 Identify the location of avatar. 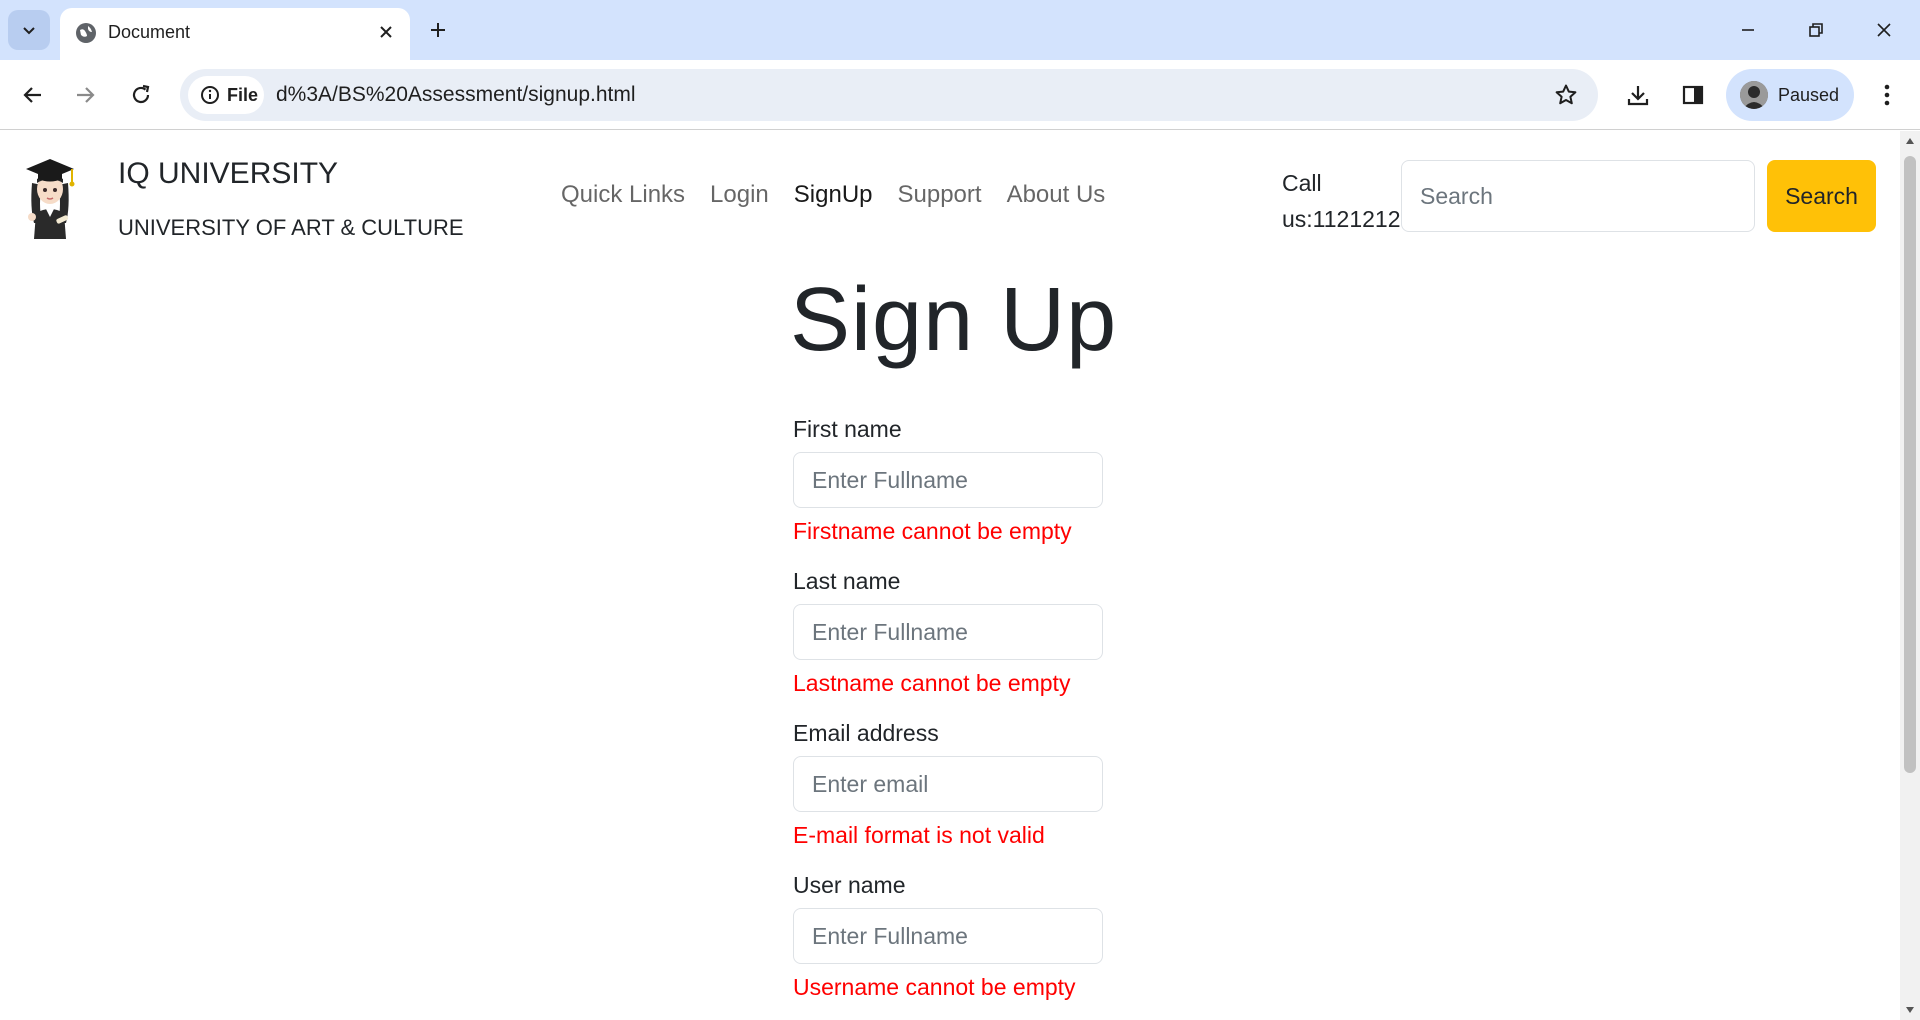
(1754, 95).